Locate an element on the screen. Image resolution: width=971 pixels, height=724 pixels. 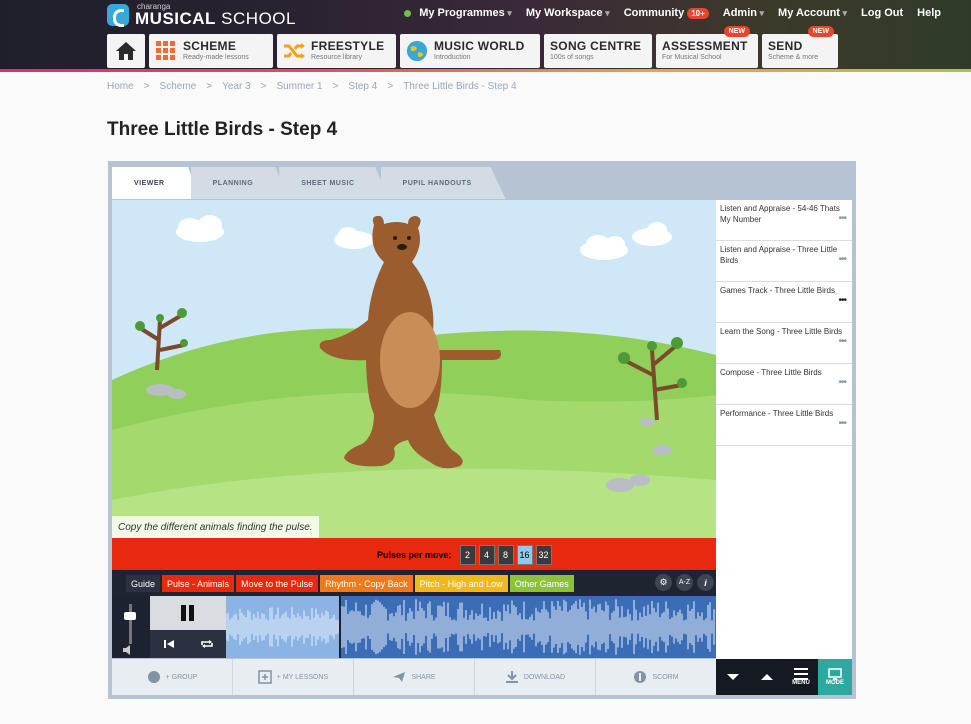
pulse-option-32: 32 is located at coordinates (543, 555).